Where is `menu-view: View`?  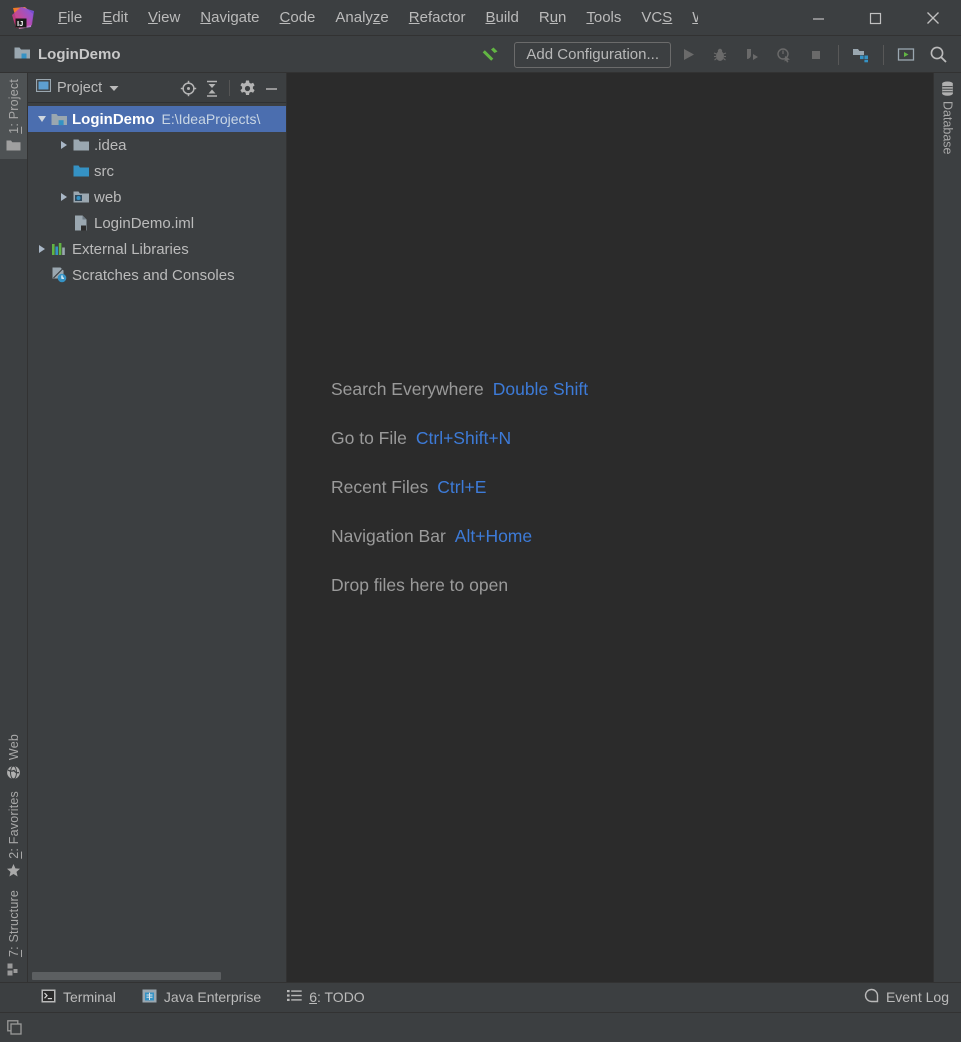
menu-view: View is located at coordinates (164, 18).